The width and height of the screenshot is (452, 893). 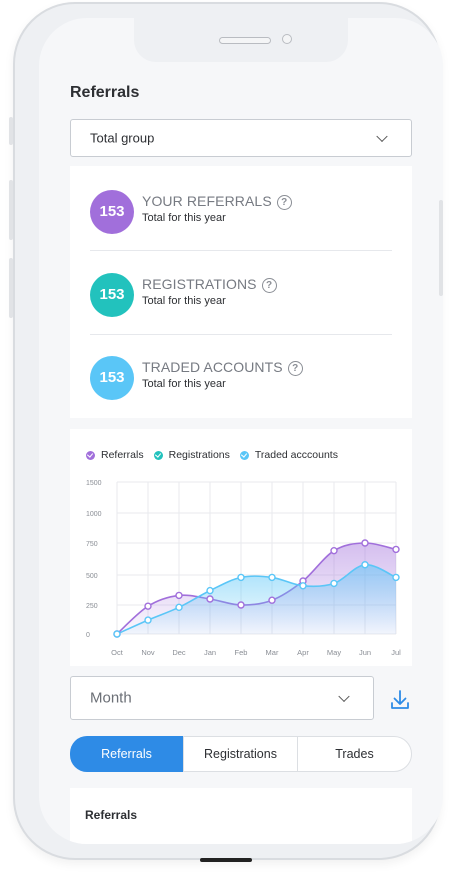 What do you see at coordinates (396, 652) in the screenshot?
I see `x-tick-label: Jul` at bounding box center [396, 652].